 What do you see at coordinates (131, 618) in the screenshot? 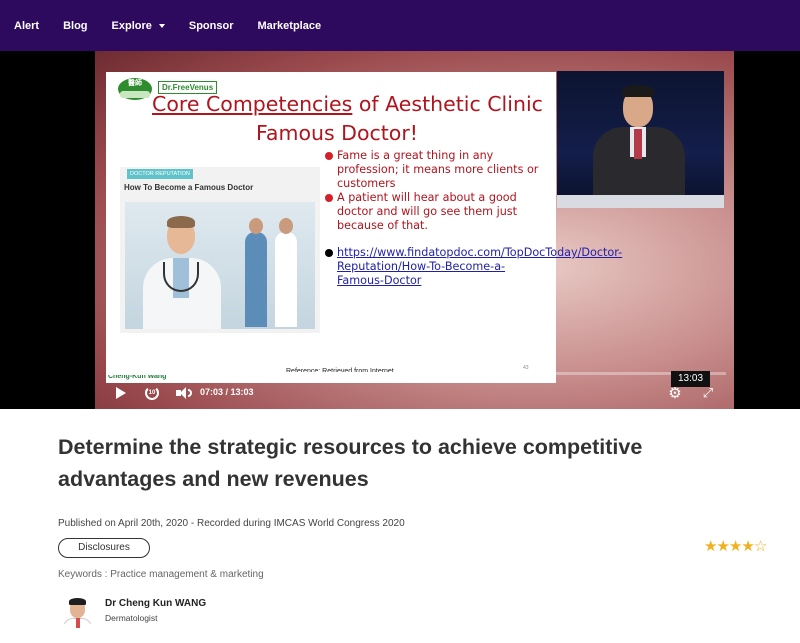
I see `author-role: Dermatologist` at bounding box center [131, 618].